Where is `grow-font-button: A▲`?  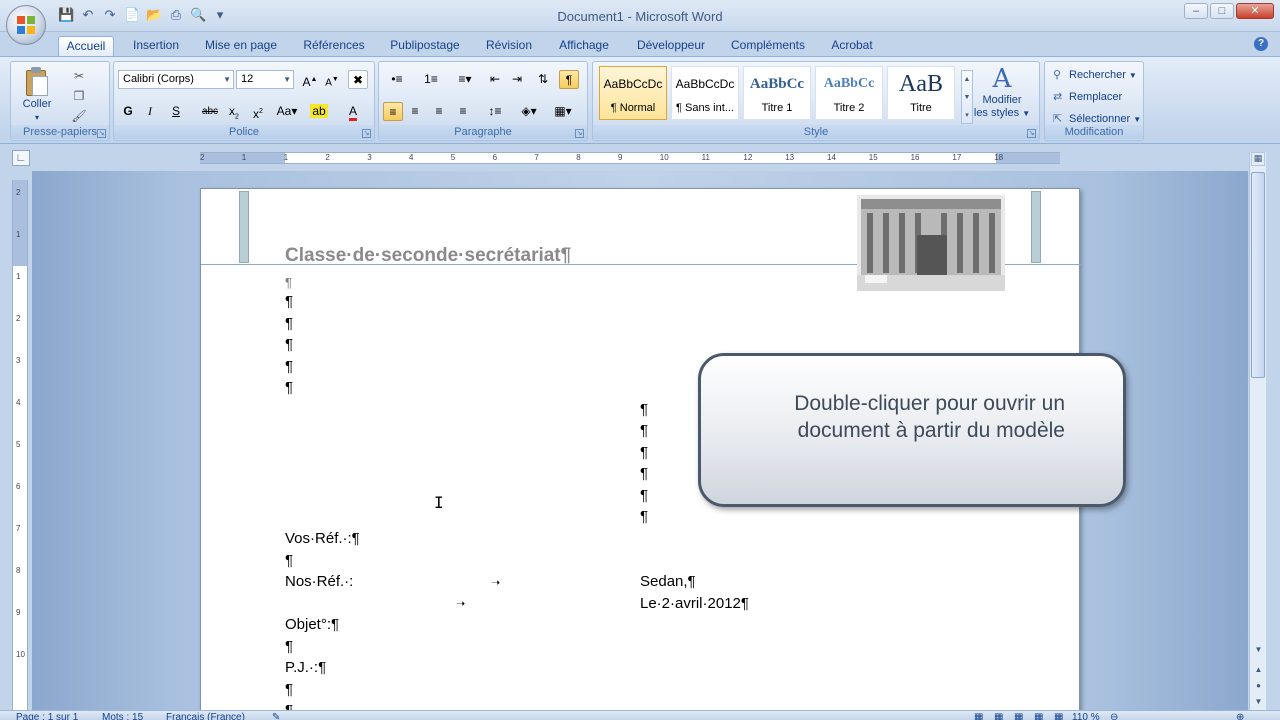
grow-font-button: A▲ is located at coordinates (310, 79).